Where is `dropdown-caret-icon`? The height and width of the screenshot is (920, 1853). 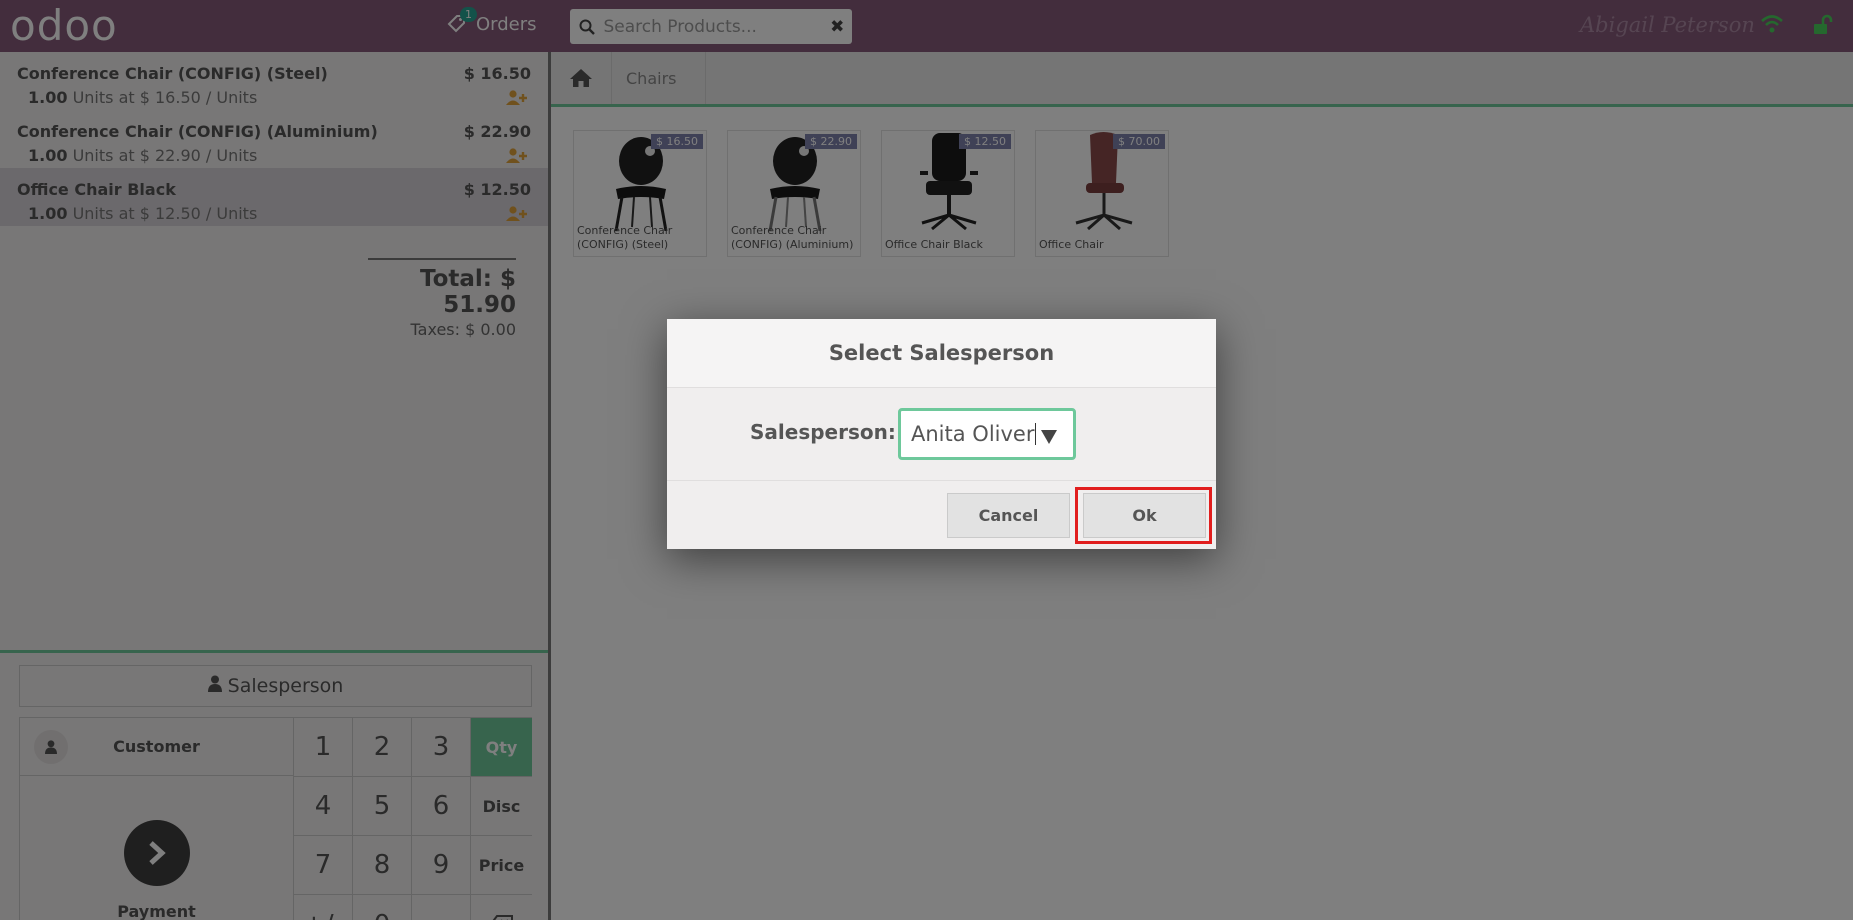
dropdown-caret-icon is located at coordinates (1049, 437).